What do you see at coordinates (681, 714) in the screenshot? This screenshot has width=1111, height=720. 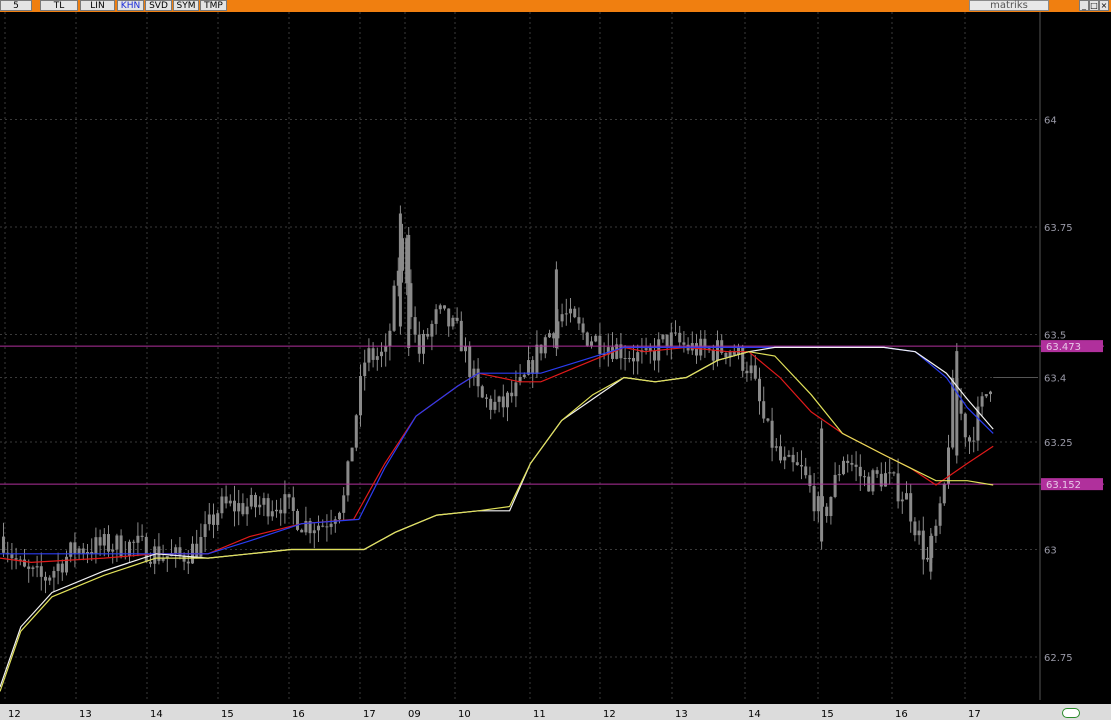 I see `x-tick-label: 13` at bounding box center [681, 714].